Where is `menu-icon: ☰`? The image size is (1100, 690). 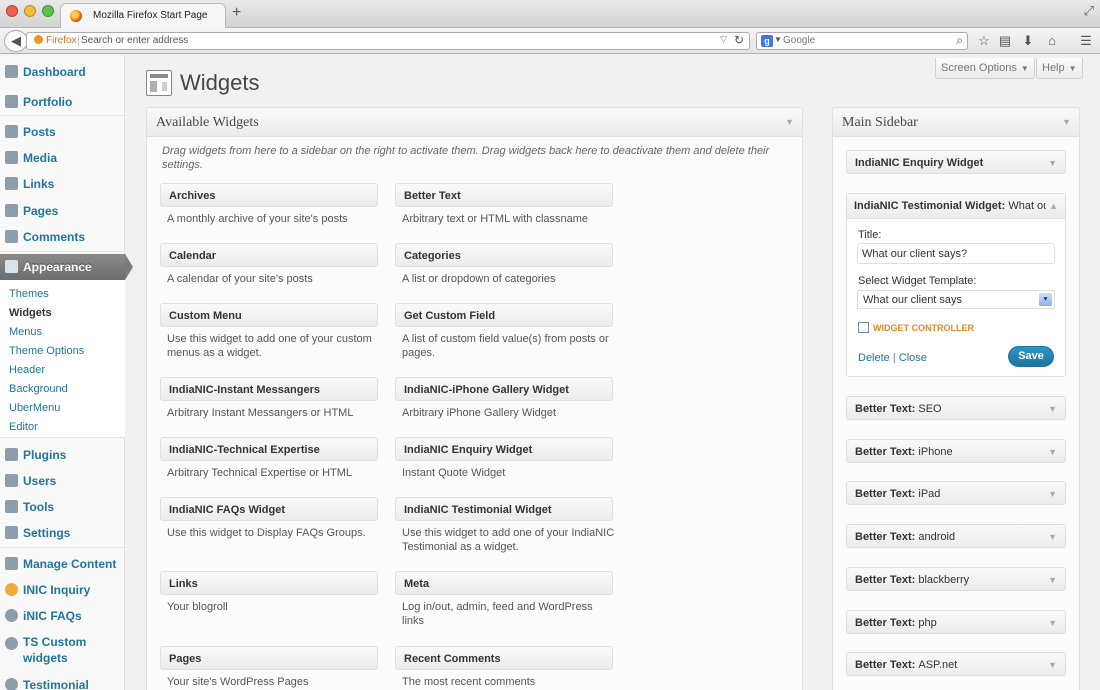 menu-icon: ☰ is located at coordinates (1086, 41).